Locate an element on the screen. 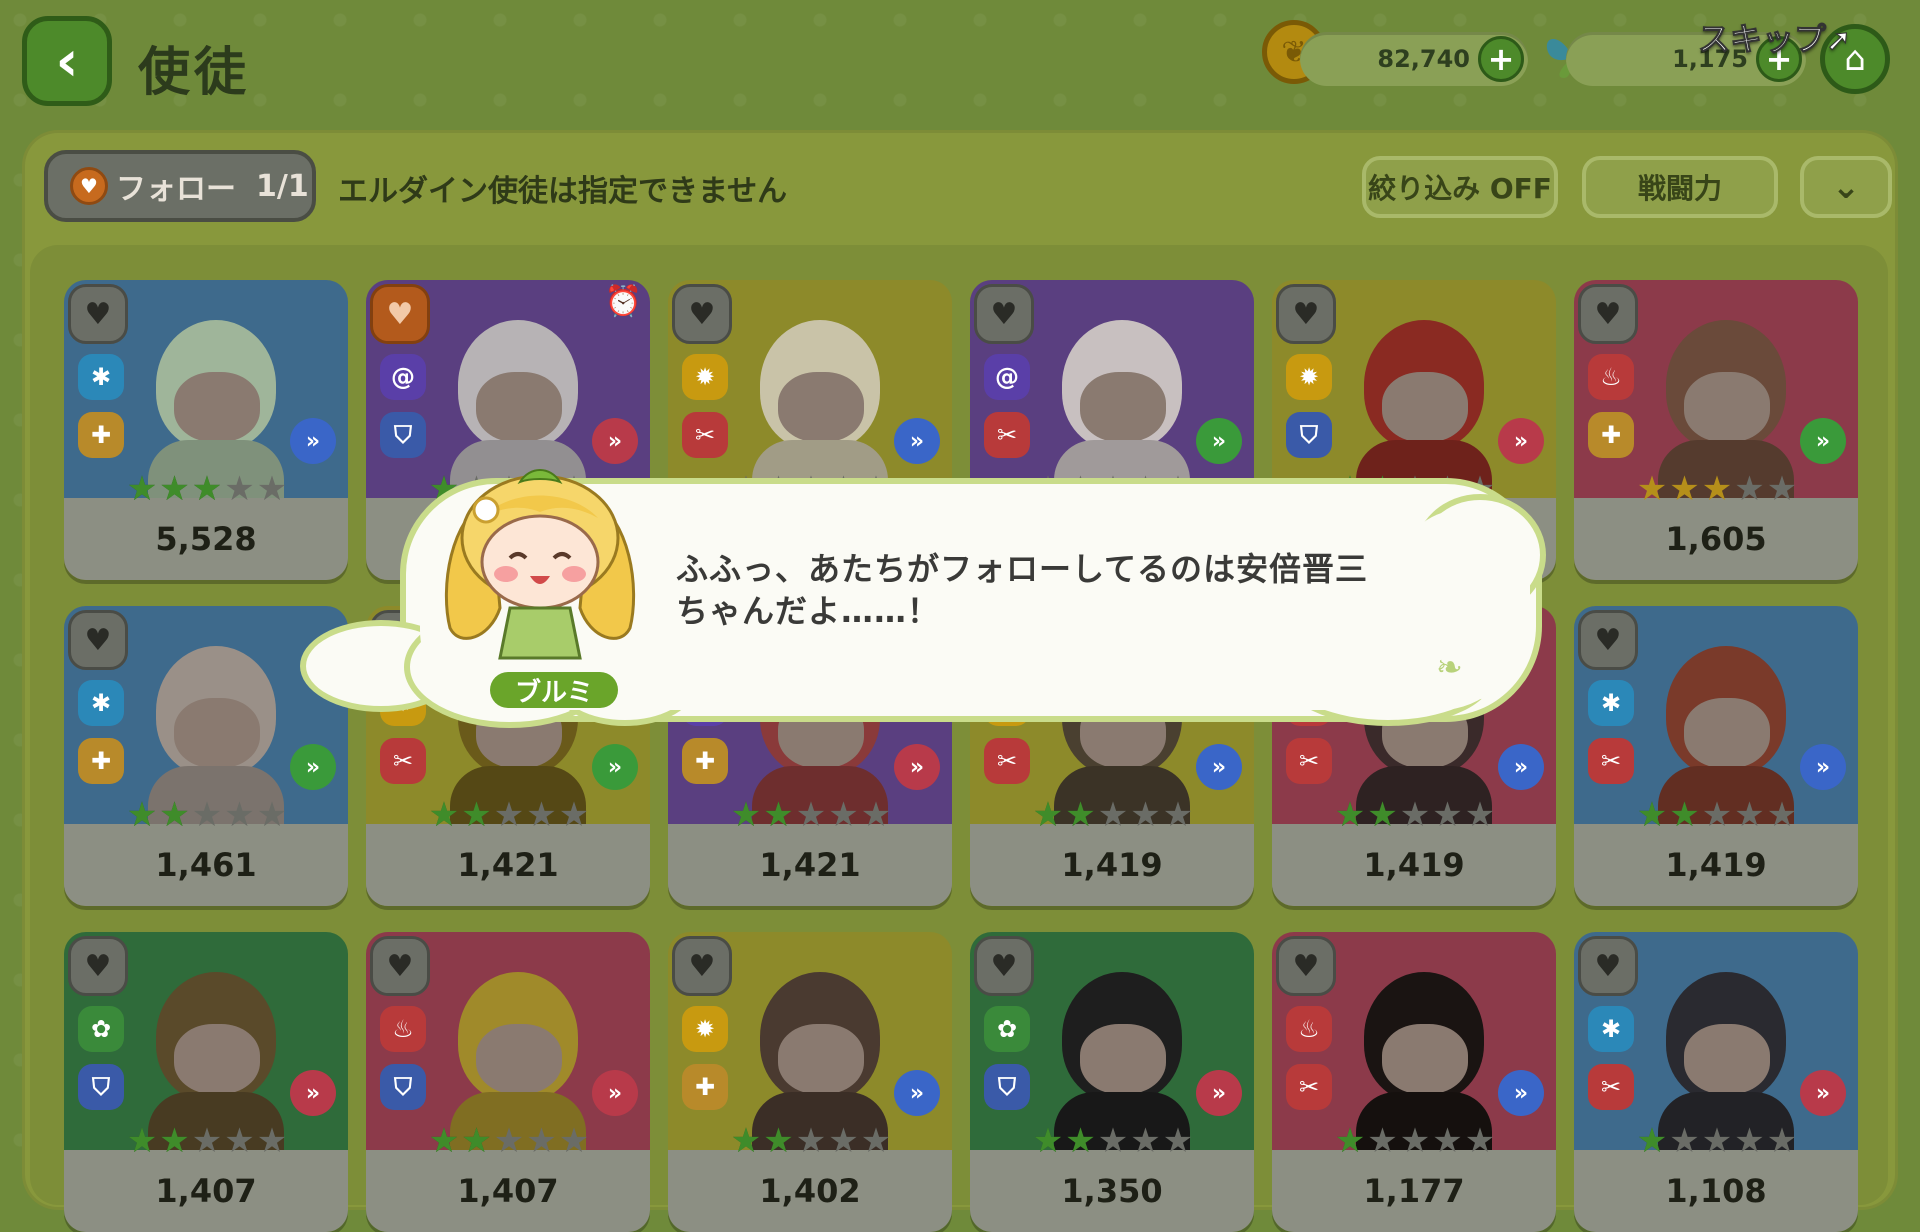 This screenshot has height=1232, width=1920. filter-toggle-button: 絞り込み OFF is located at coordinates (1460, 187).